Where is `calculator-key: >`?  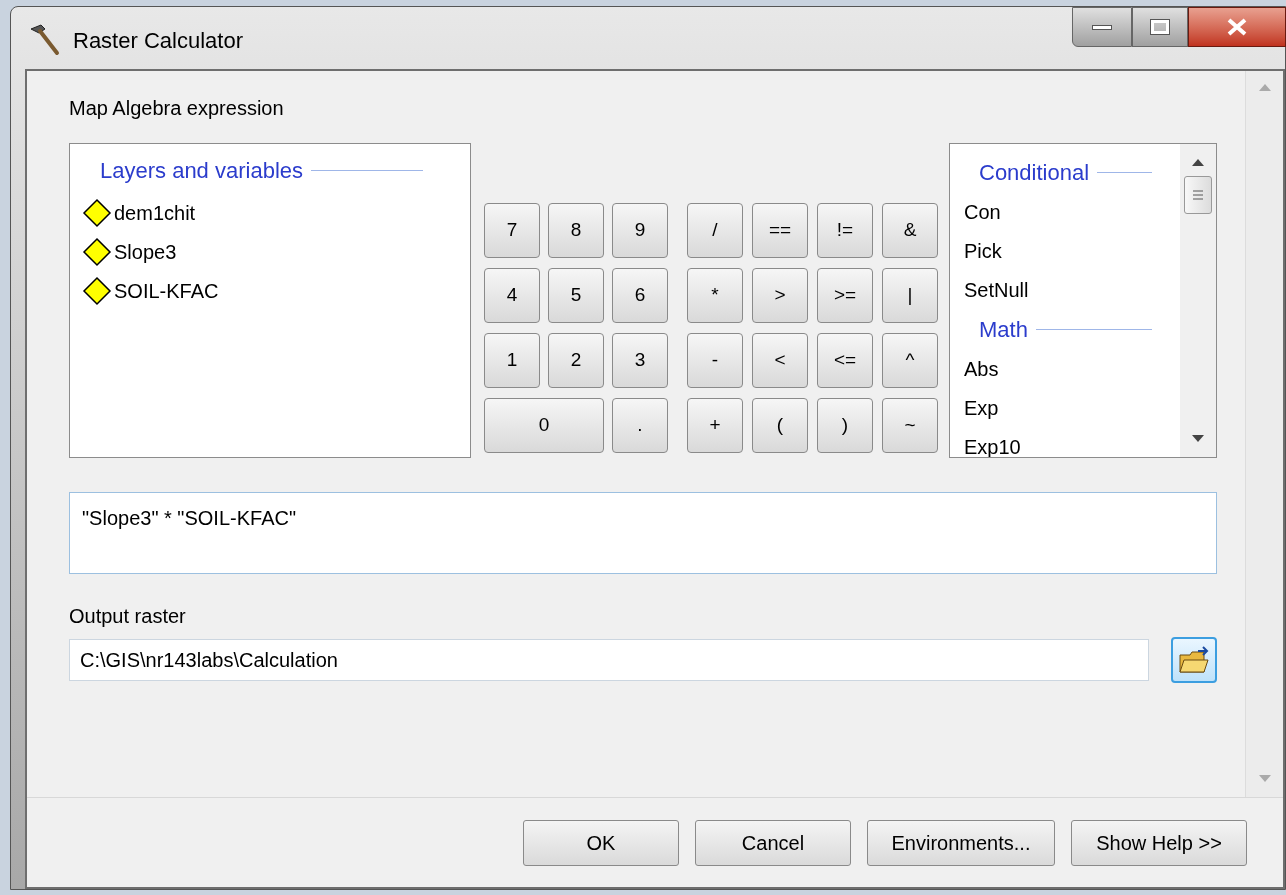
calculator-key: > is located at coordinates (780, 295).